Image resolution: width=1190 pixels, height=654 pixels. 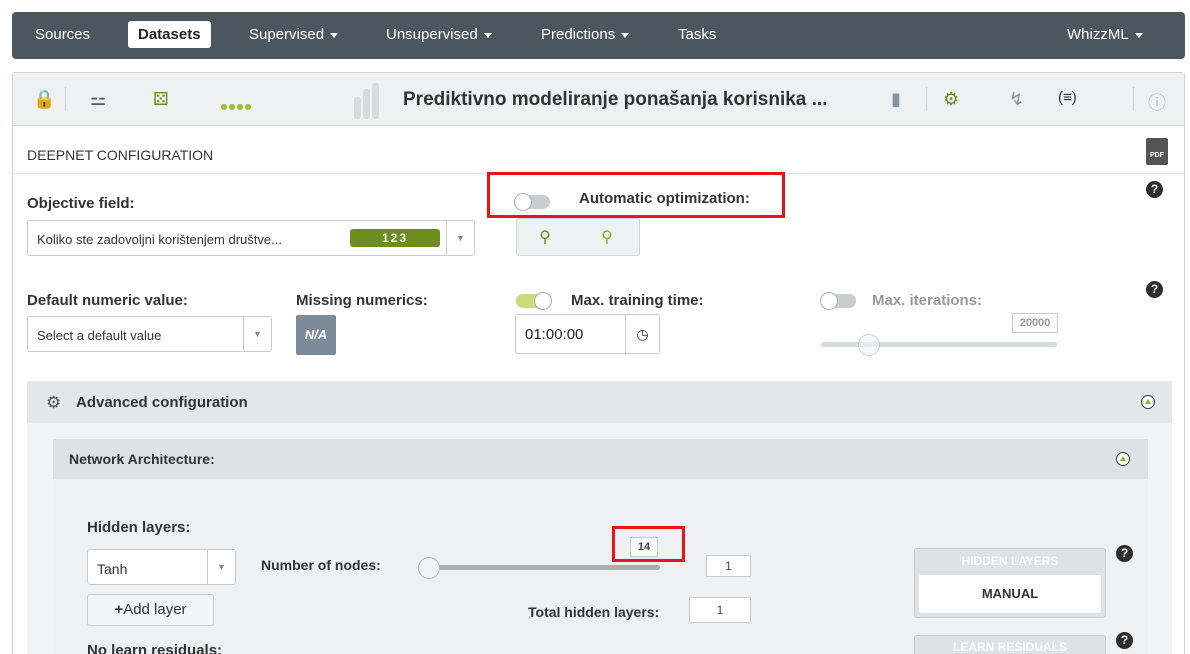 I want to click on max-iterations-toggle, so click(x=838, y=301).